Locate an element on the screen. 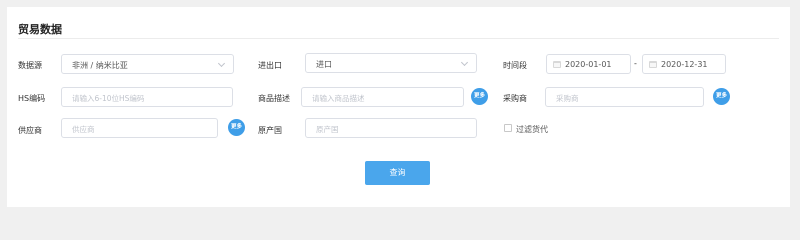 The width and height of the screenshot is (800, 240). supplier-placeholder: 供应商 is located at coordinates (83, 129).